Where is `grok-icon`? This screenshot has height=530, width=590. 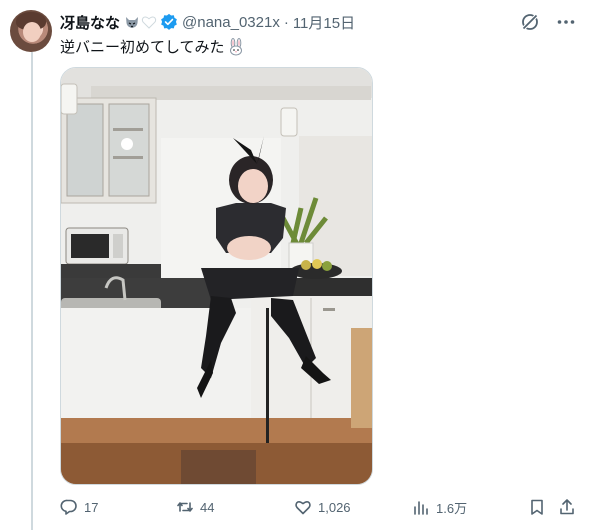
grok-icon is located at coordinates (530, 22).